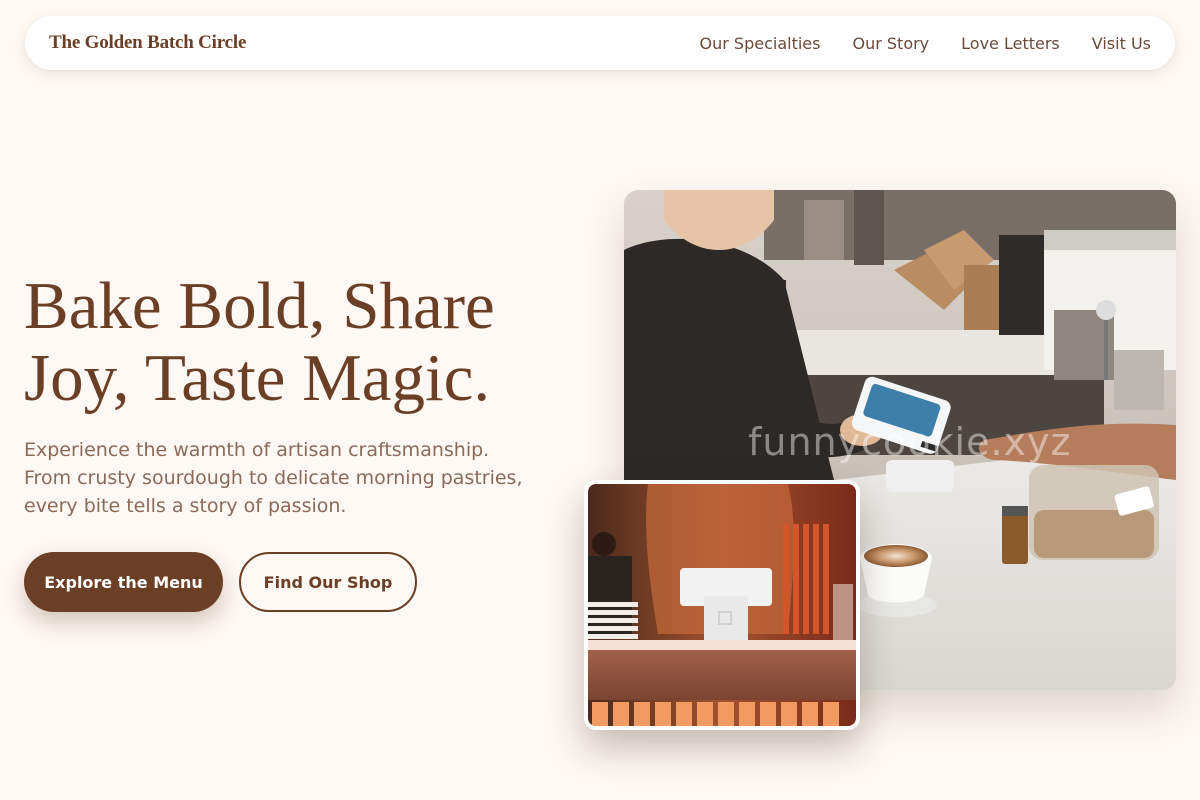 This screenshot has height=800, width=1200. What do you see at coordinates (328, 582) in the screenshot?
I see `find-shop-button: Find Our Shop` at bounding box center [328, 582].